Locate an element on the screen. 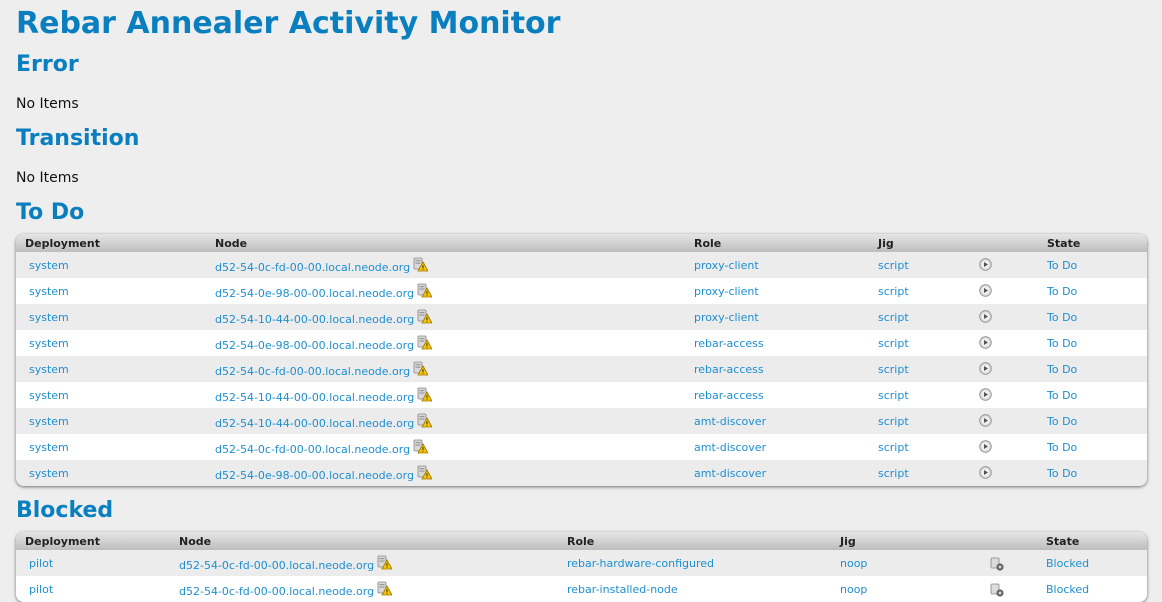 This screenshot has width=1162, height=602. blocked-table-header: Deployment Node Role Jig State is located at coordinates (581, 541).